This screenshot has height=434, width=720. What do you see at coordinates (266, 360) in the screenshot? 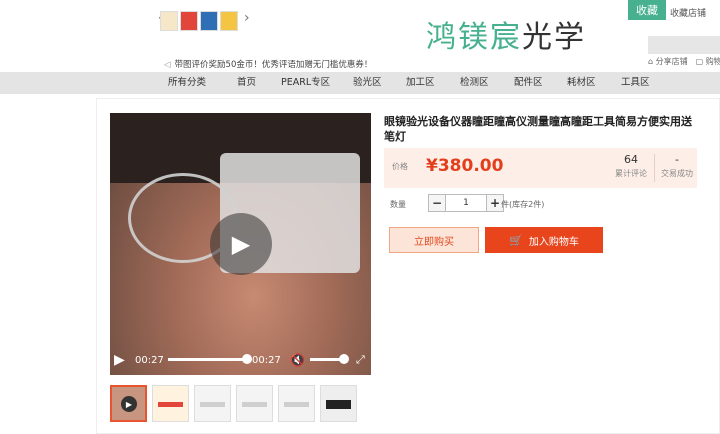
I see `duration: 00:27` at bounding box center [266, 360].